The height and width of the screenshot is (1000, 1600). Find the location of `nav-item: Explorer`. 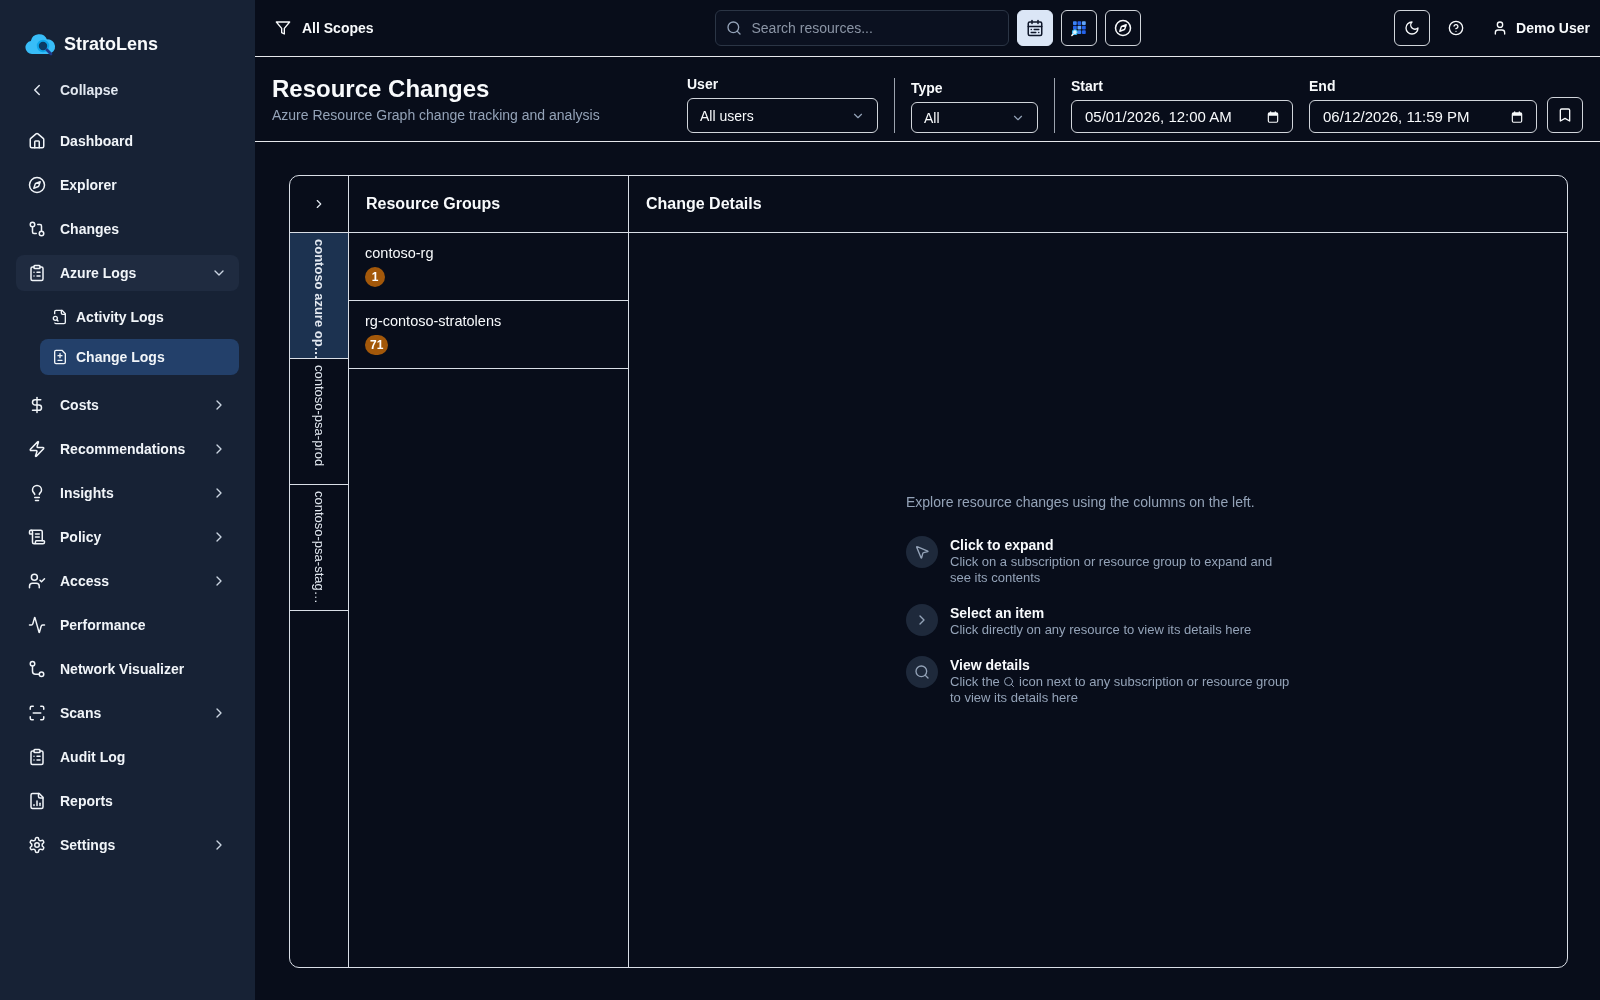

nav-item: Explorer is located at coordinates (127, 185).